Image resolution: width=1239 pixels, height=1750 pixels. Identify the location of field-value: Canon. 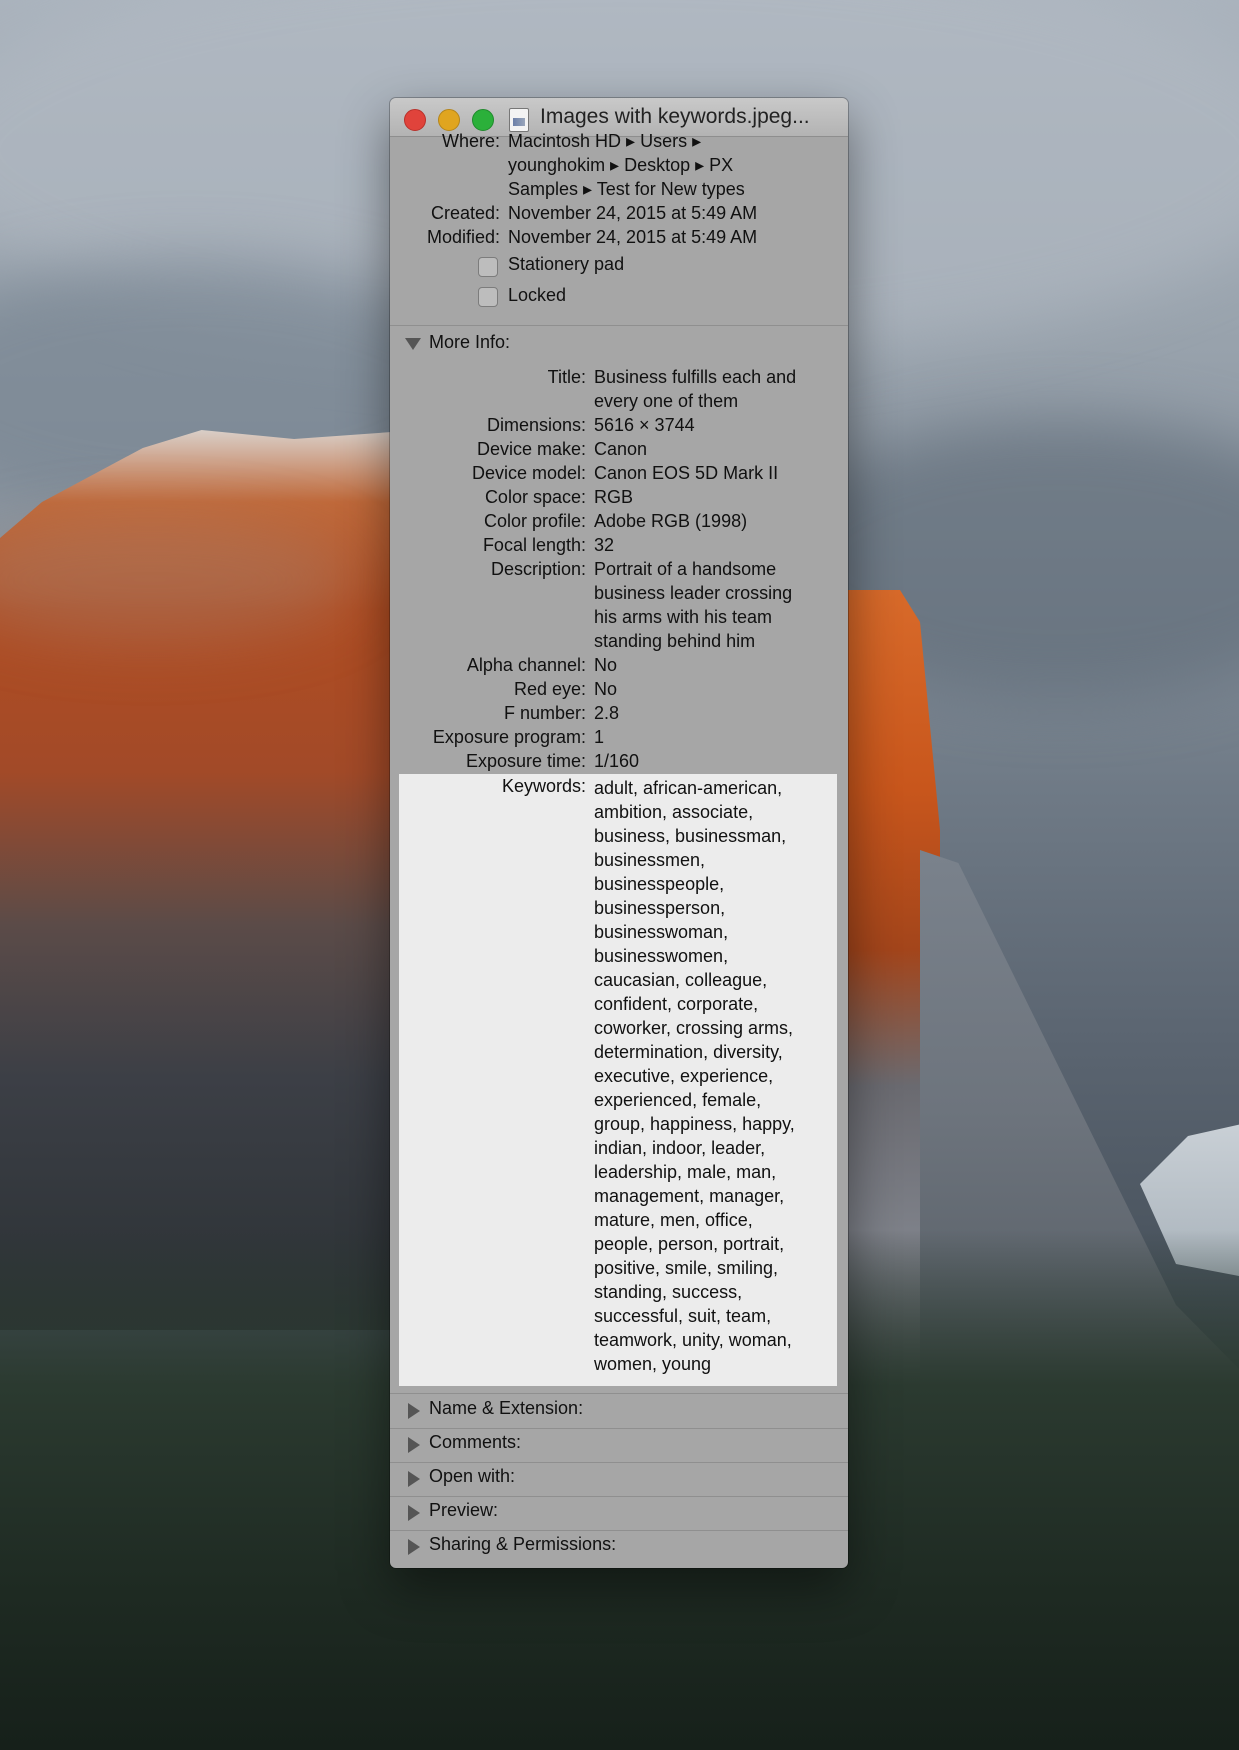
(621, 449).